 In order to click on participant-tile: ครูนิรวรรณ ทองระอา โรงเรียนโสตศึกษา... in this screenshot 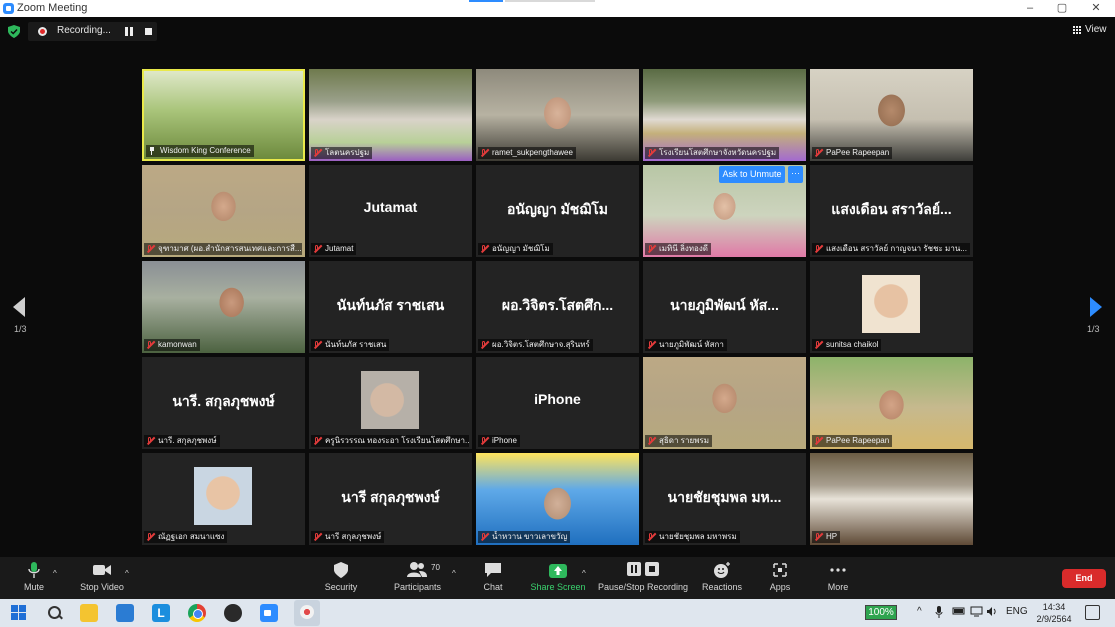, I will do `click(390, 403)`.